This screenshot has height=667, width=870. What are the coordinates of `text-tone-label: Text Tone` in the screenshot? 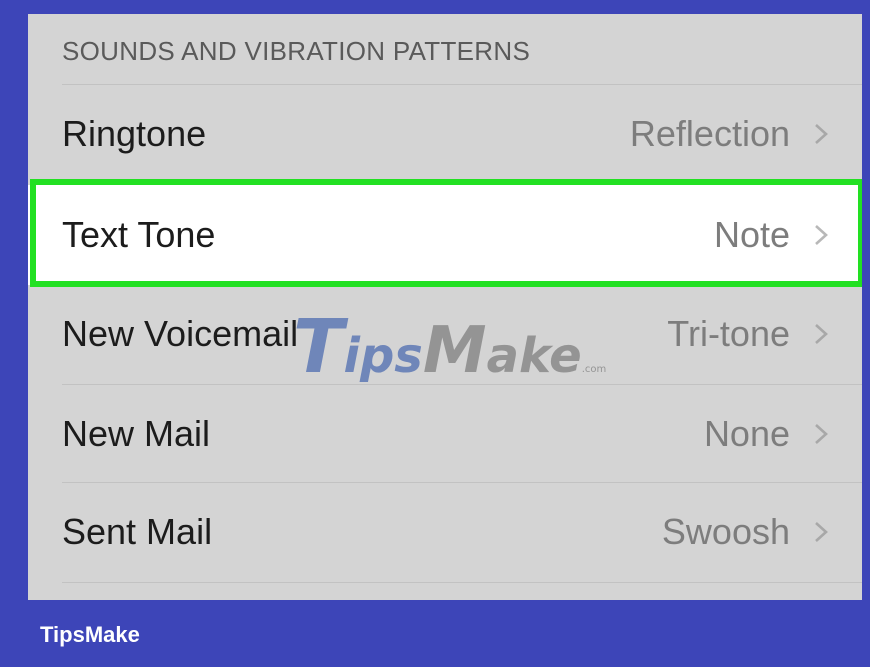 It's located at (139, 234).